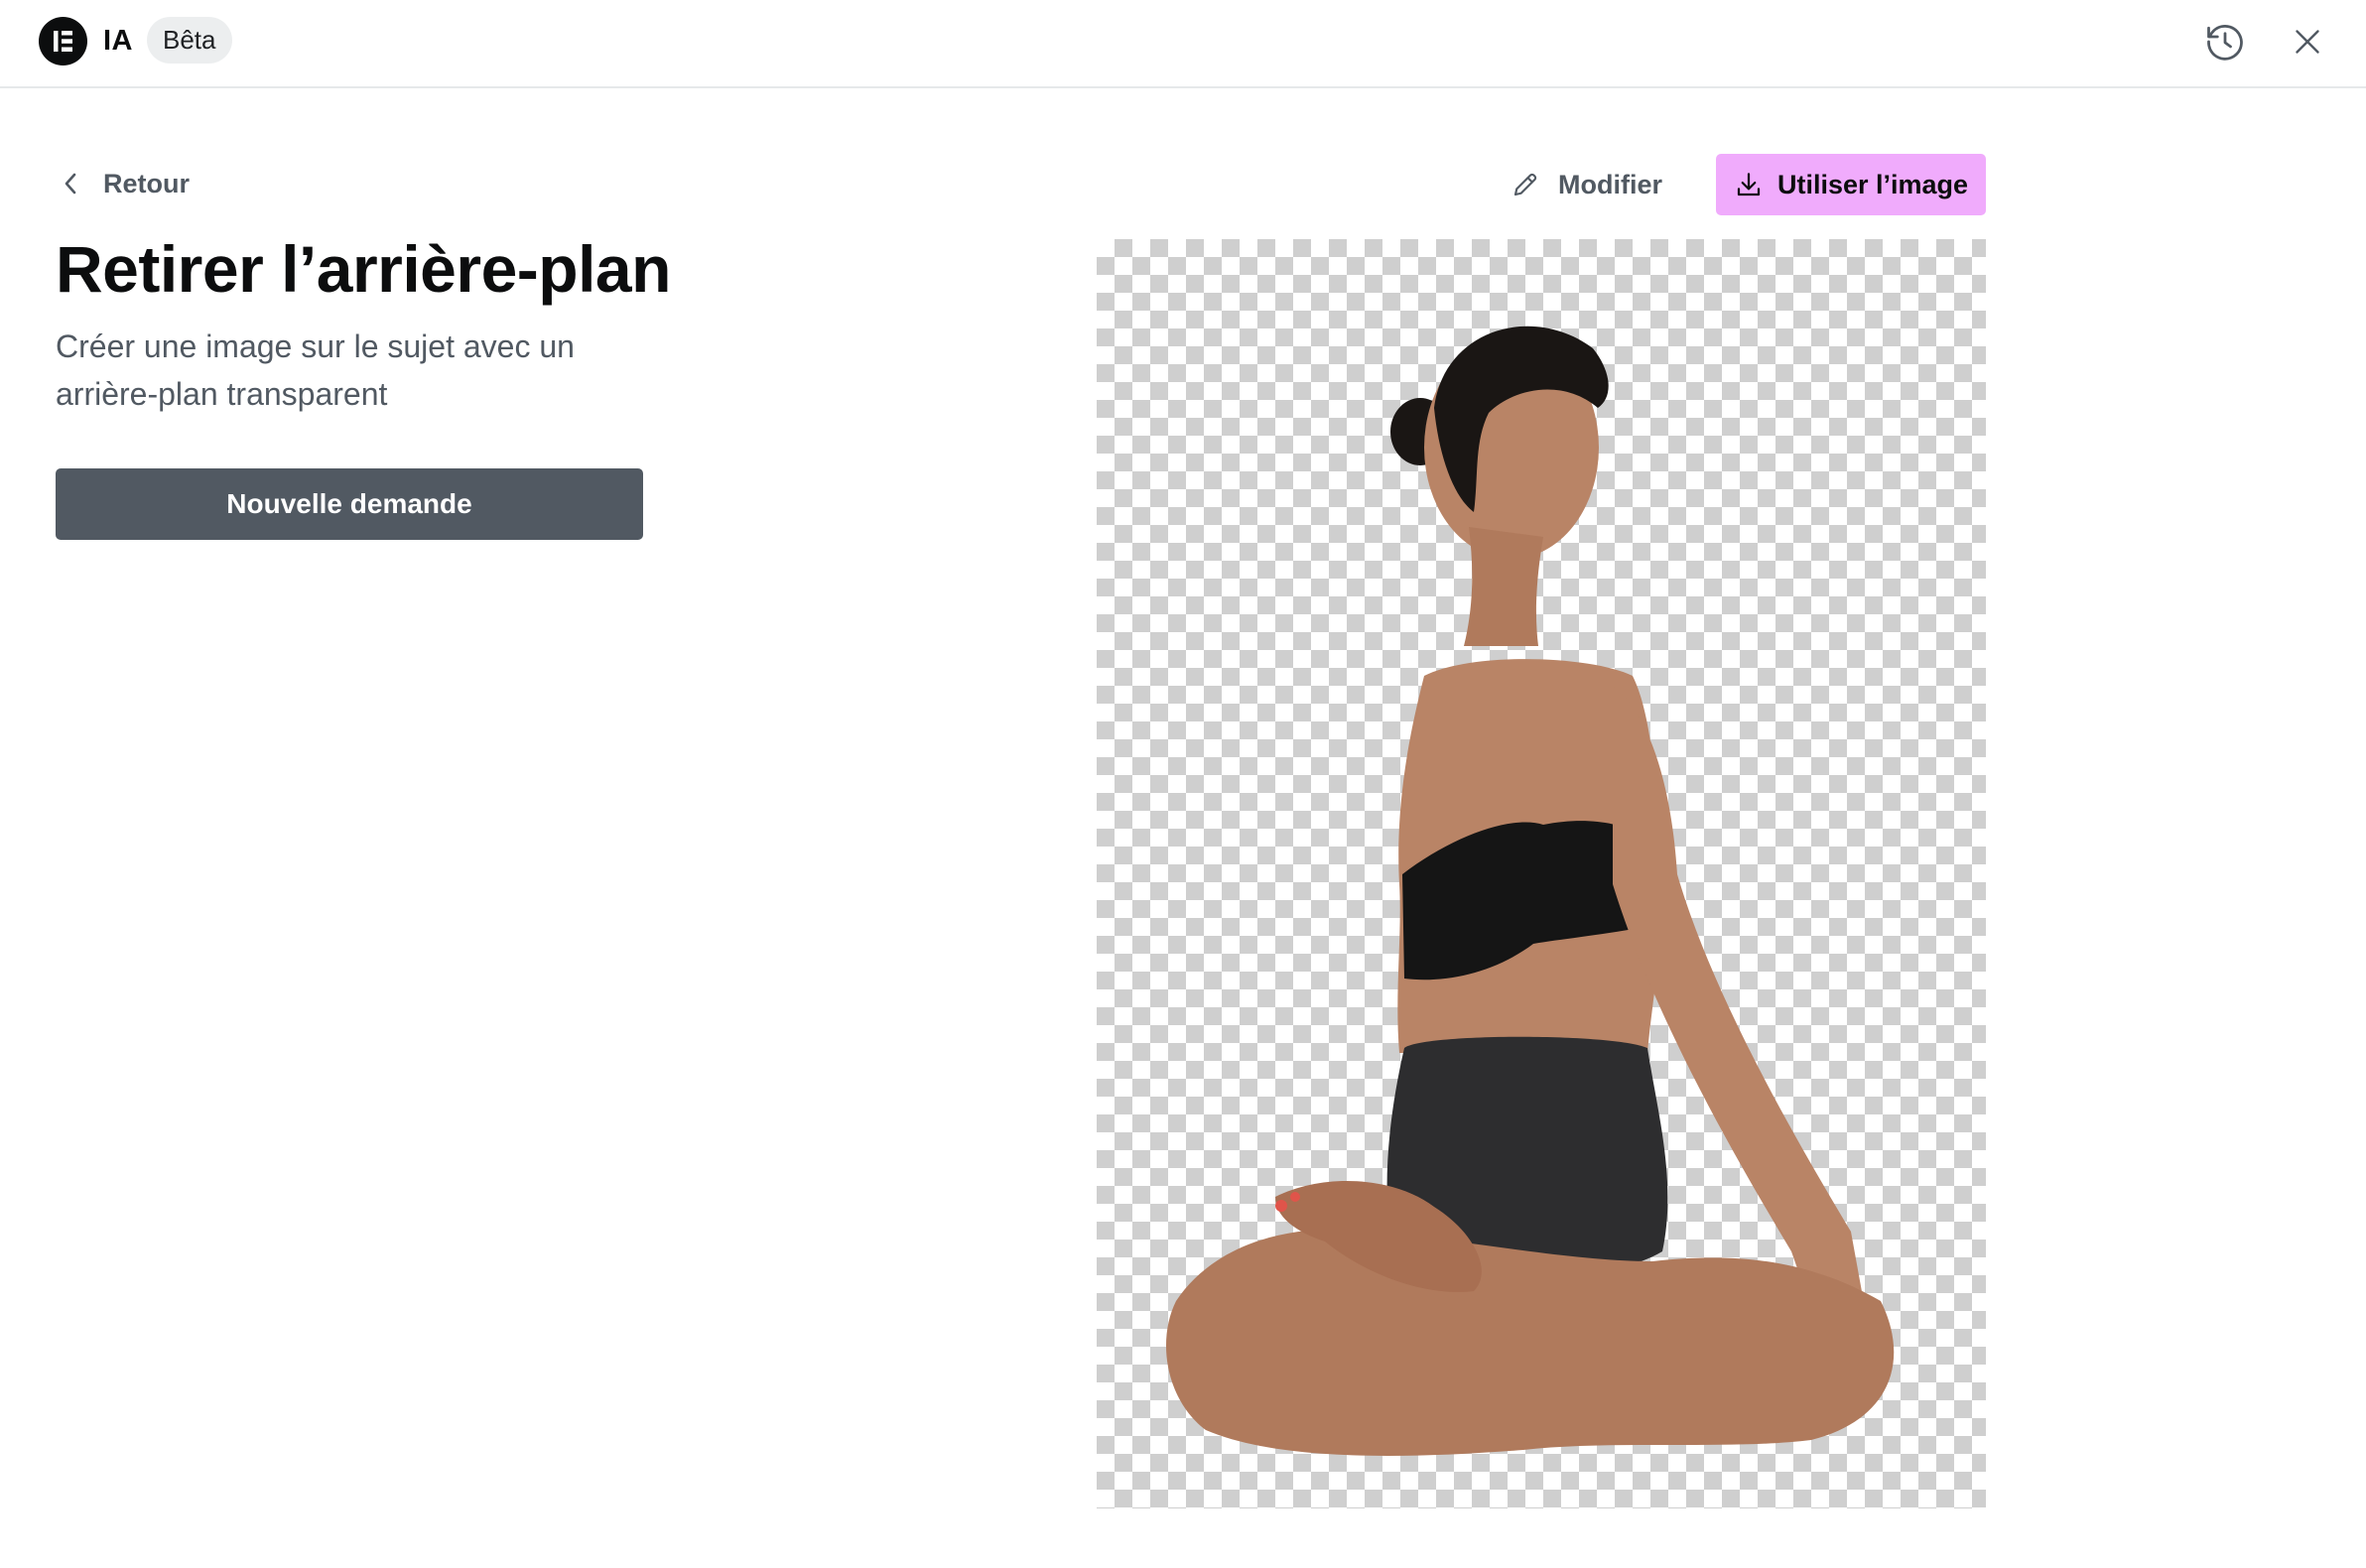 This screenshot has height=1568, width=2366. I want to click on beta-badge: Bêta, so click(189, 40).